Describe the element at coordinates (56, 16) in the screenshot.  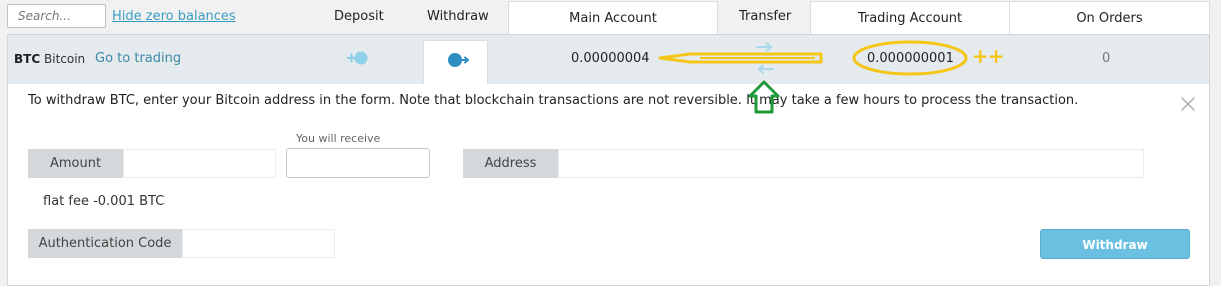
I see `search-input` at that location.